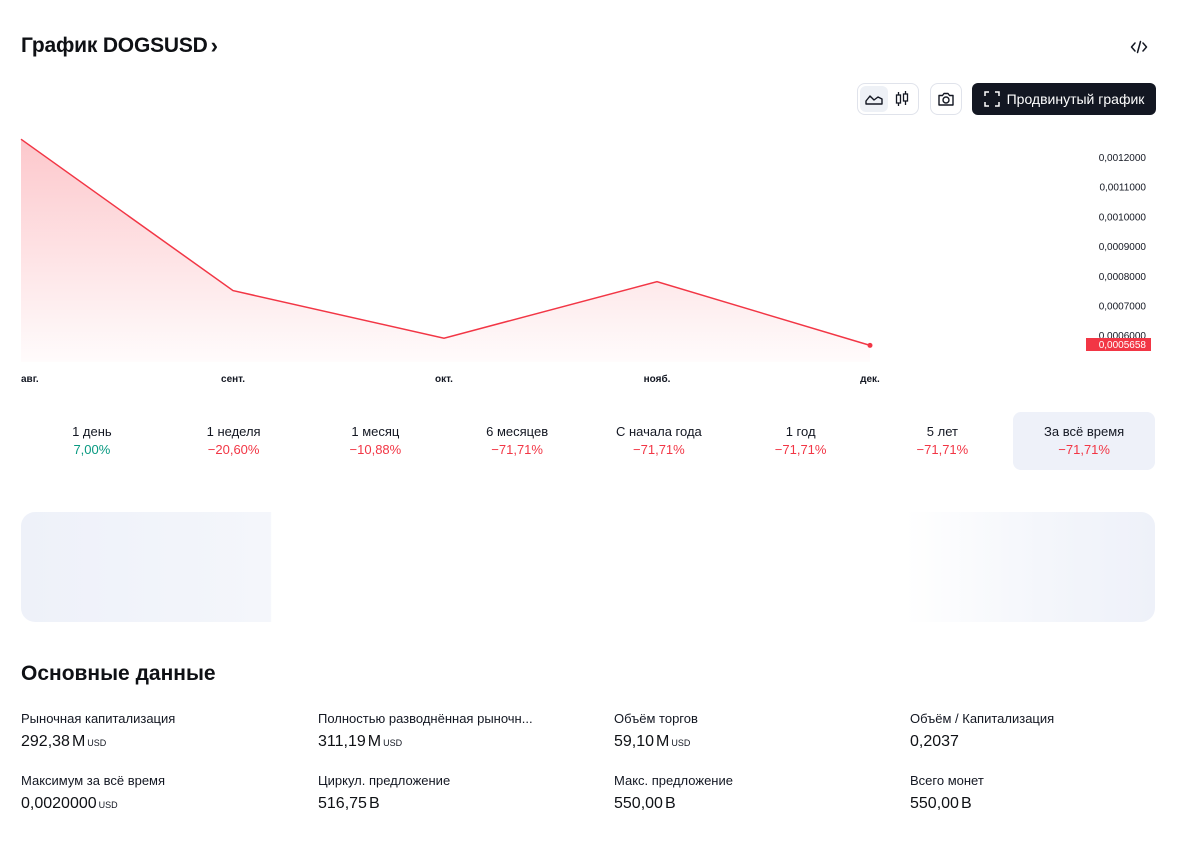 The image size is (1181, 863). I want to click on area-style-button, so click(874, 99).